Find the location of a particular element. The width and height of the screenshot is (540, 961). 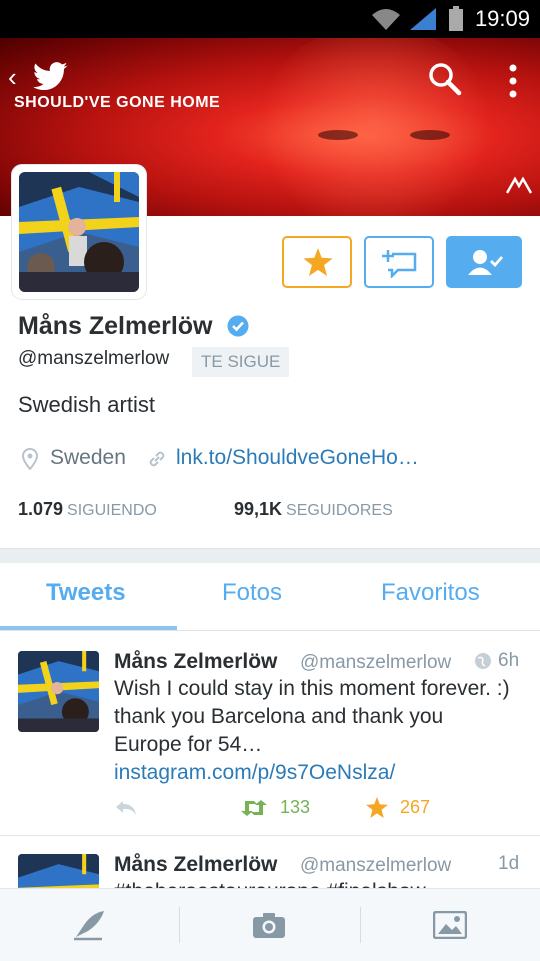

signal-icon is located at coordinates (423, 19).